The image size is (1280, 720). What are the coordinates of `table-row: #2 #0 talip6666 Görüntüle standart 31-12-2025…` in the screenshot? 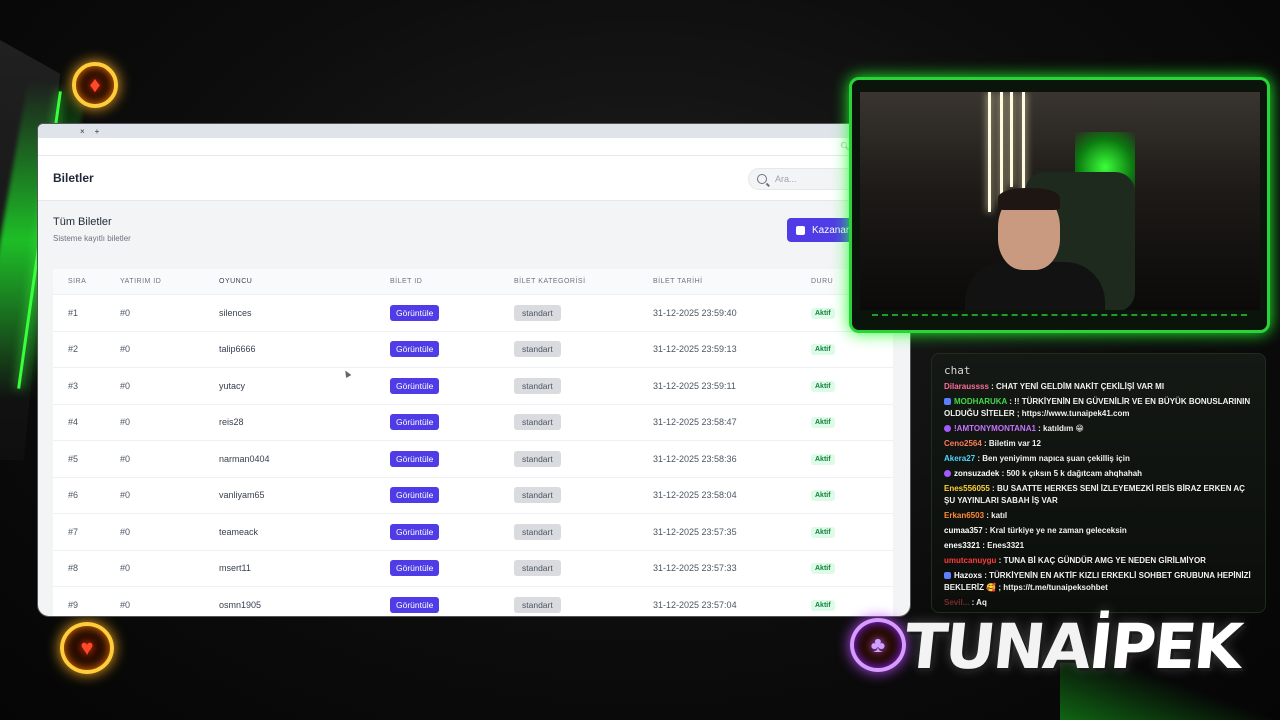 It's located at (473, 349).